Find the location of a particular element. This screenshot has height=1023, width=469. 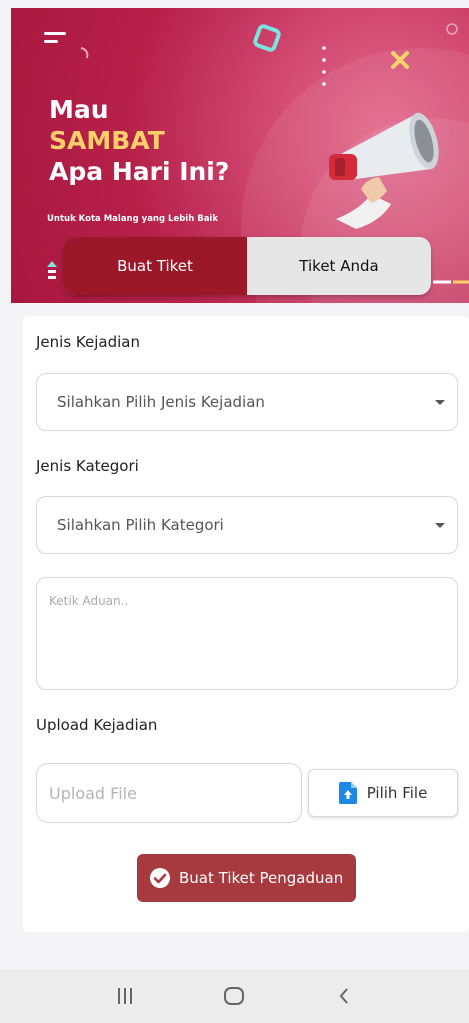

megaphone-icon is located at coordinates (384, 170).